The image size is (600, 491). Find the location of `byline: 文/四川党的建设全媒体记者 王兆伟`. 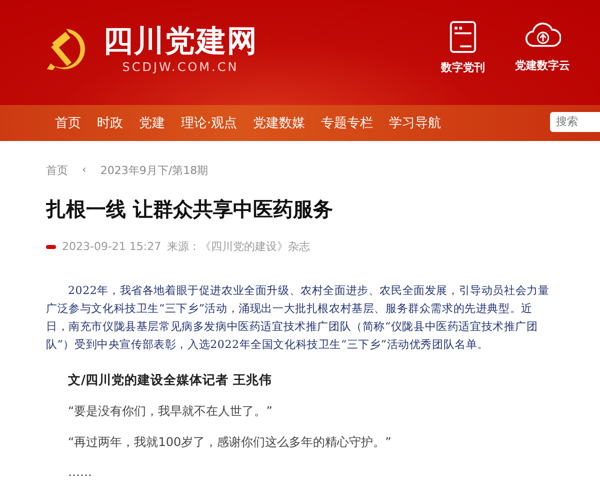

byline: 文/四川党的建设全媒体记者 王兆伟 is located at coordinates (170, 380).